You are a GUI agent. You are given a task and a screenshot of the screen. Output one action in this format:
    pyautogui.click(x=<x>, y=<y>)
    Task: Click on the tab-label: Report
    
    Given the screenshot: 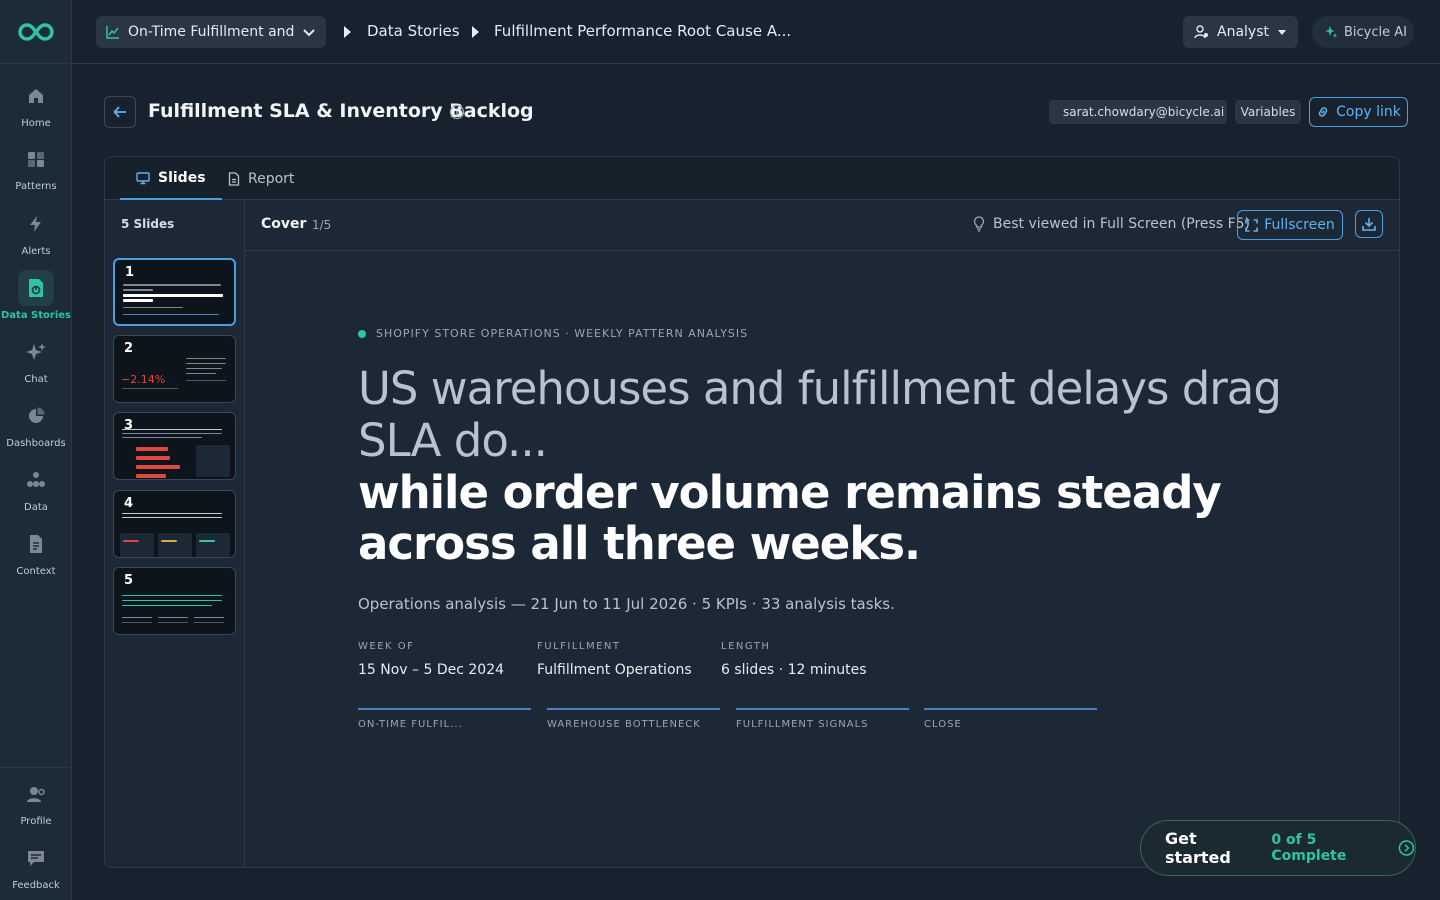 What is the action you would take?
    pyautogui.click(x=271, y=178)
    